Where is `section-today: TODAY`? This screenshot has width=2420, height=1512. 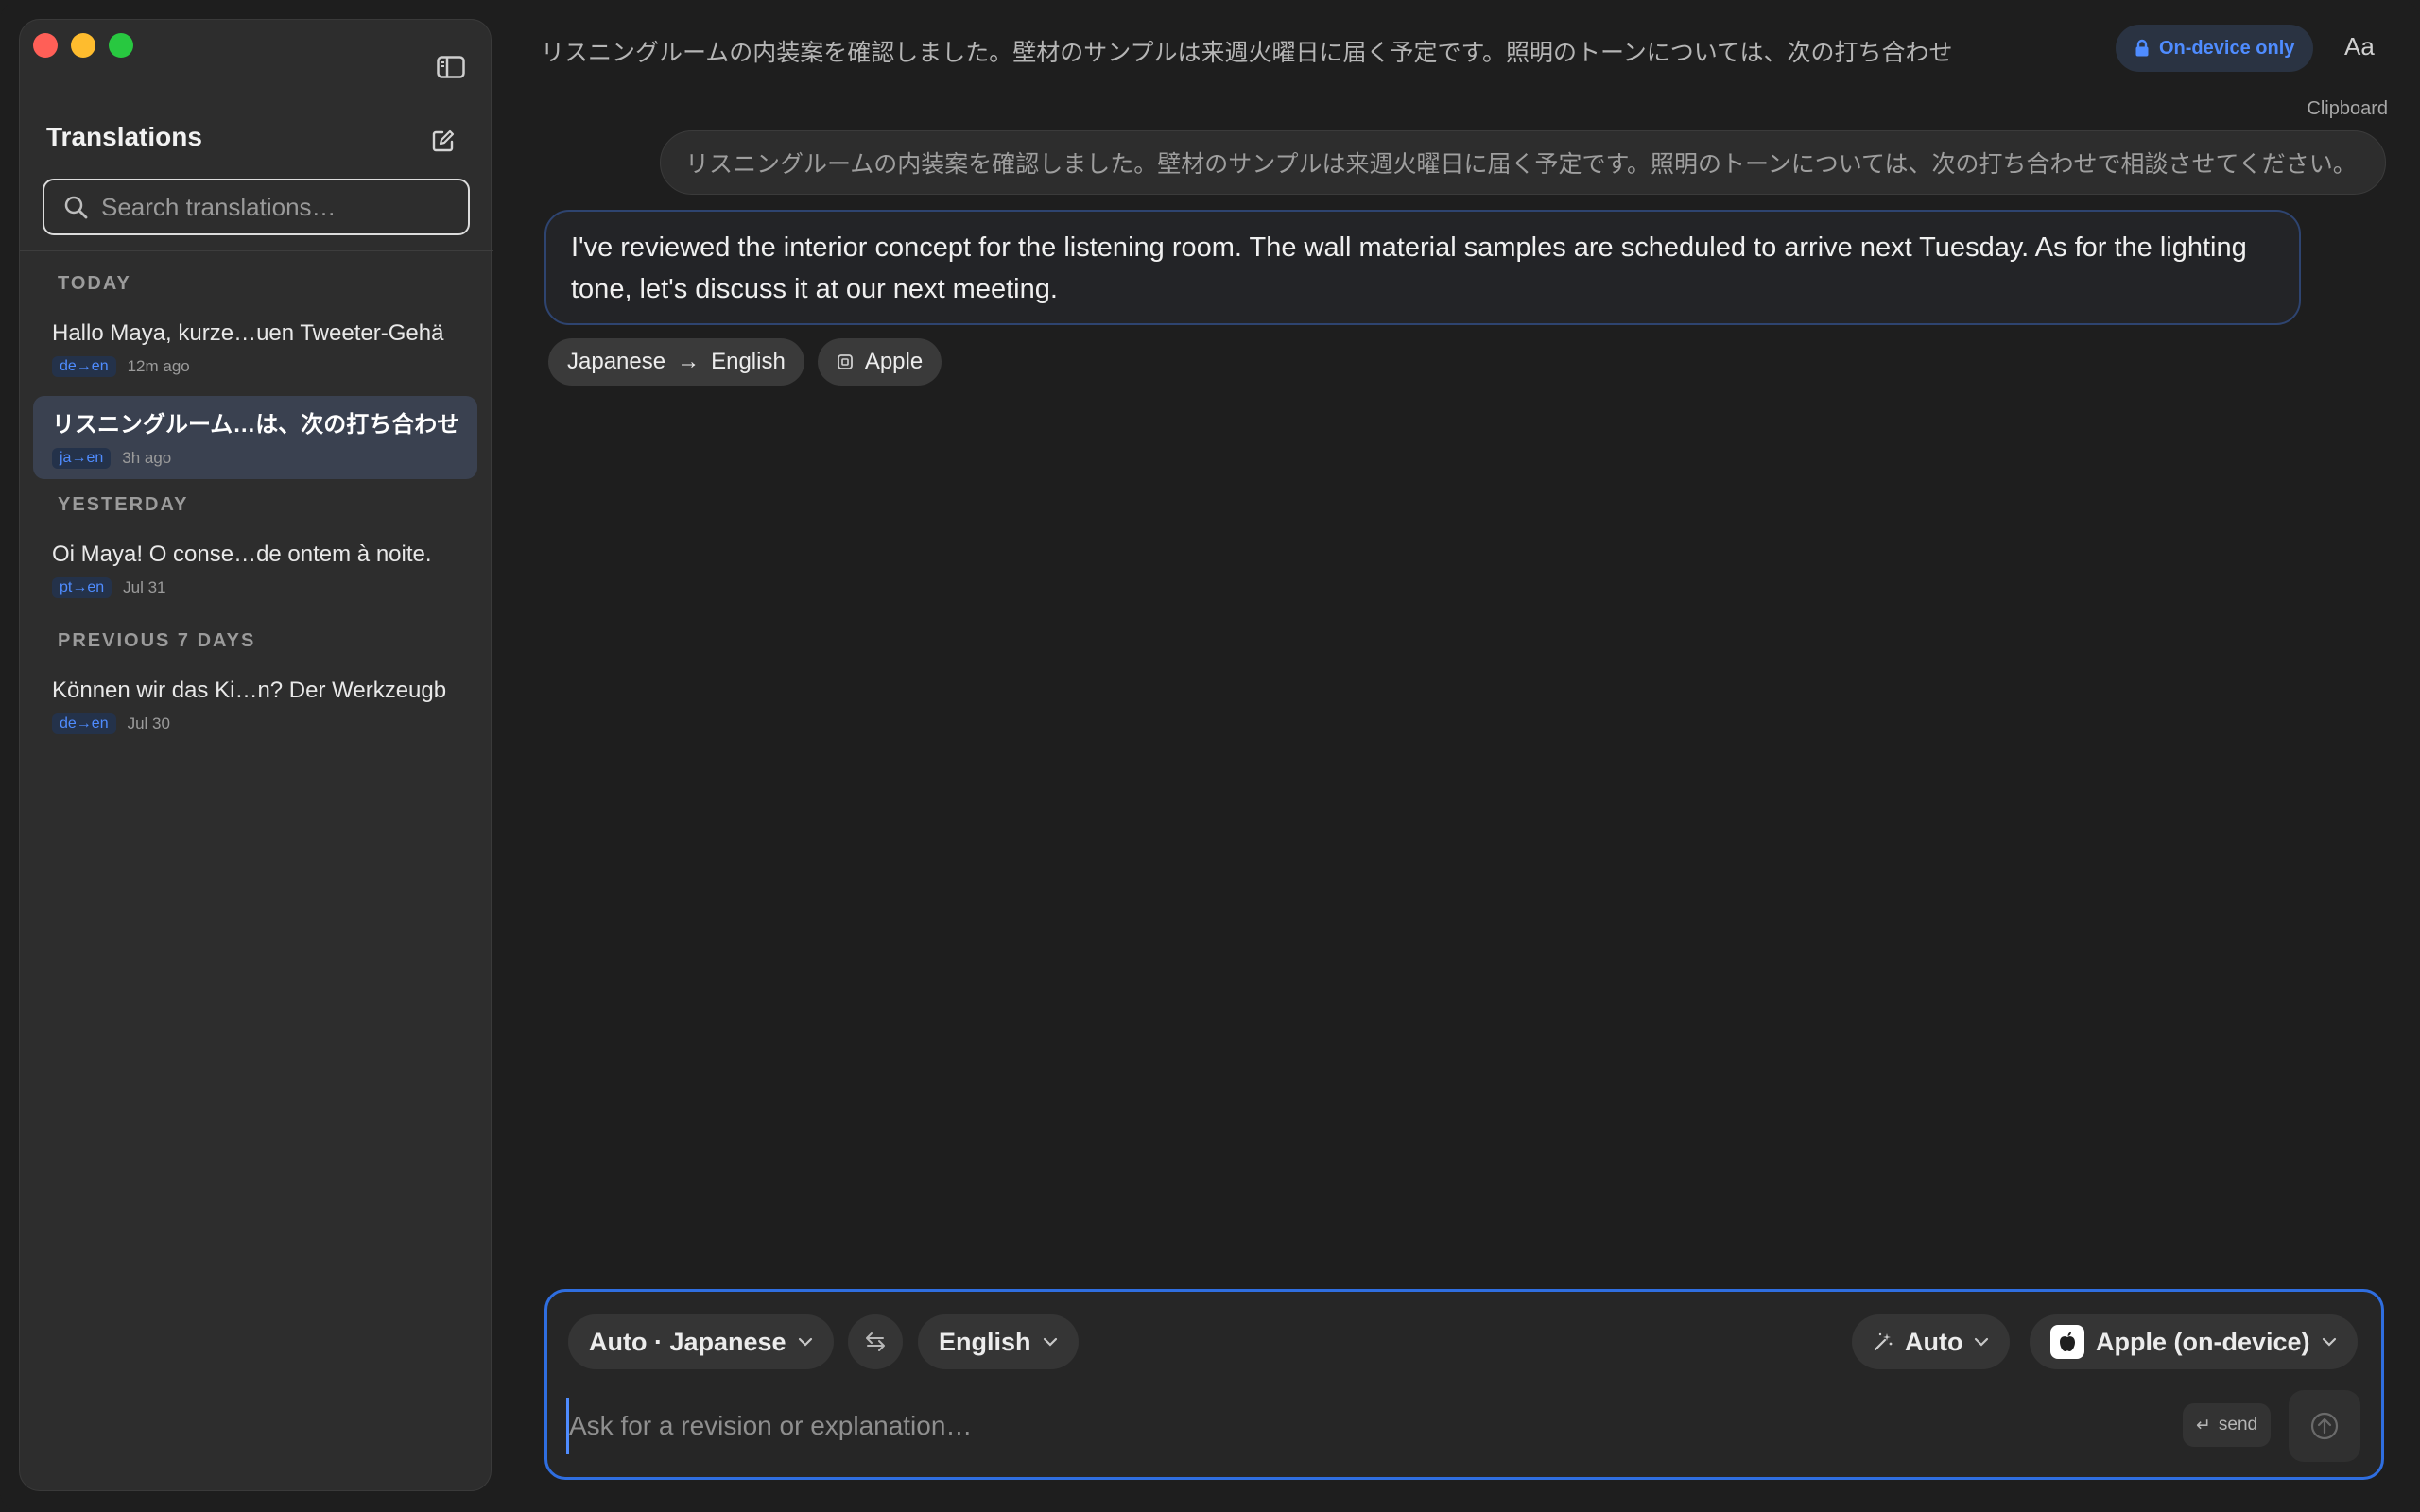
section-today: TODAY is located at coordinates (95, 283).